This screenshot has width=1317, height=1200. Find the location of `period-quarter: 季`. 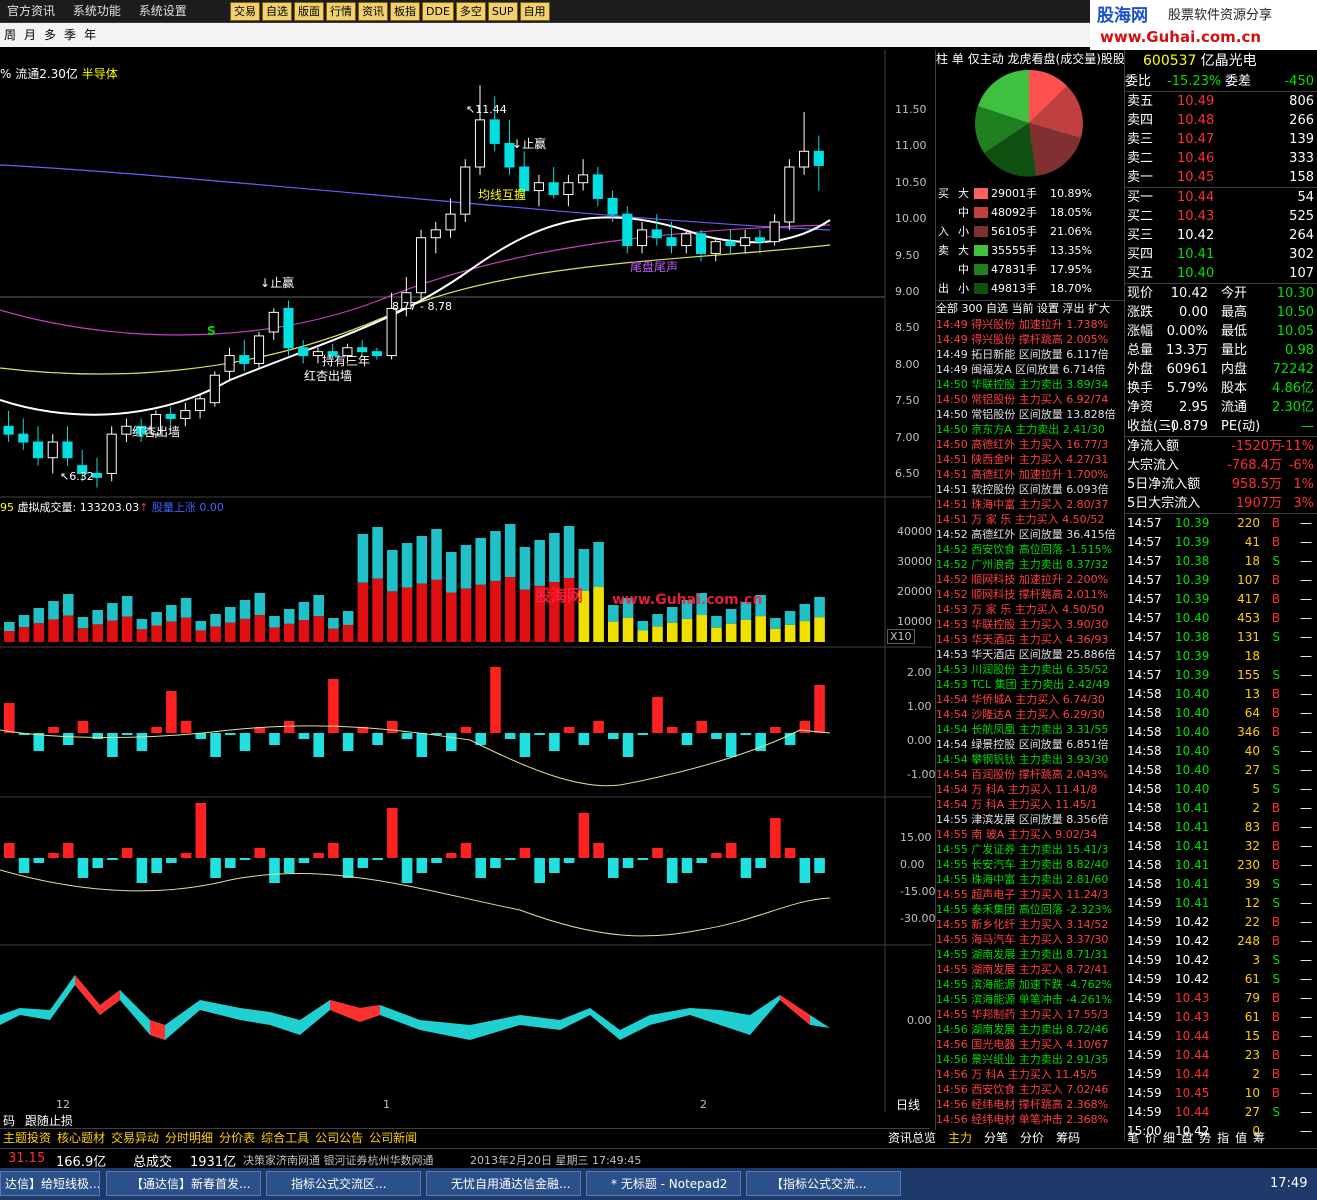

period-quarter: 季 is located at coordinates (70, 35).